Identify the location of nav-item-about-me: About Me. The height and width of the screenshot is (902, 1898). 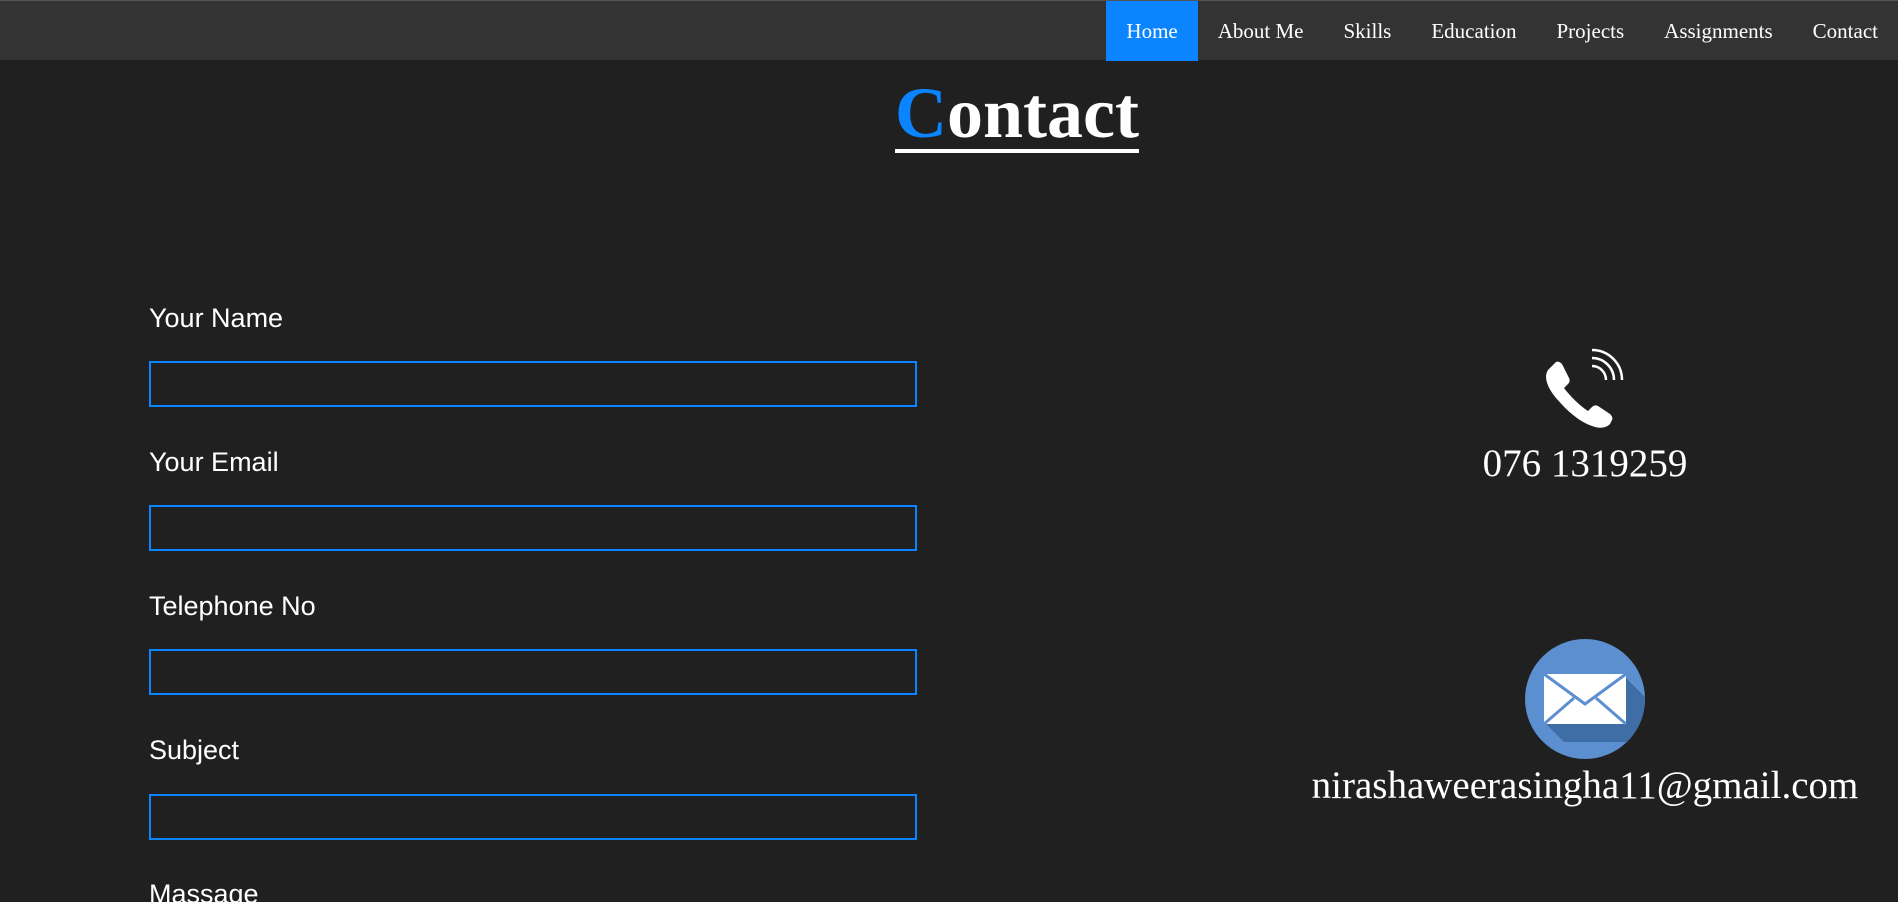
(1261, 31).